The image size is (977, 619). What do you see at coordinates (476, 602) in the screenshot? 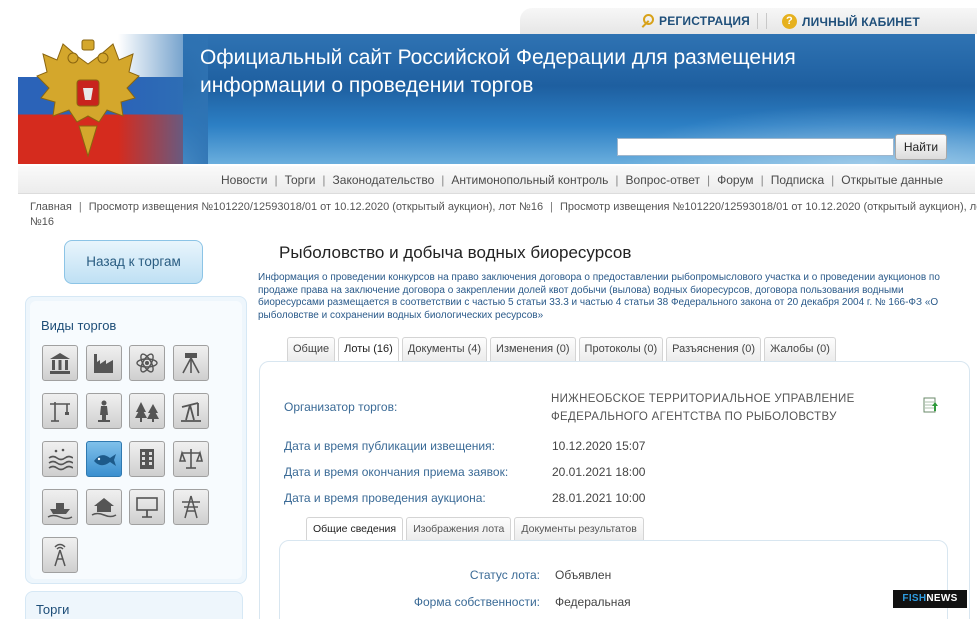
I see `ownership-label: Форма собственности:` at bounding box center [476, 602].